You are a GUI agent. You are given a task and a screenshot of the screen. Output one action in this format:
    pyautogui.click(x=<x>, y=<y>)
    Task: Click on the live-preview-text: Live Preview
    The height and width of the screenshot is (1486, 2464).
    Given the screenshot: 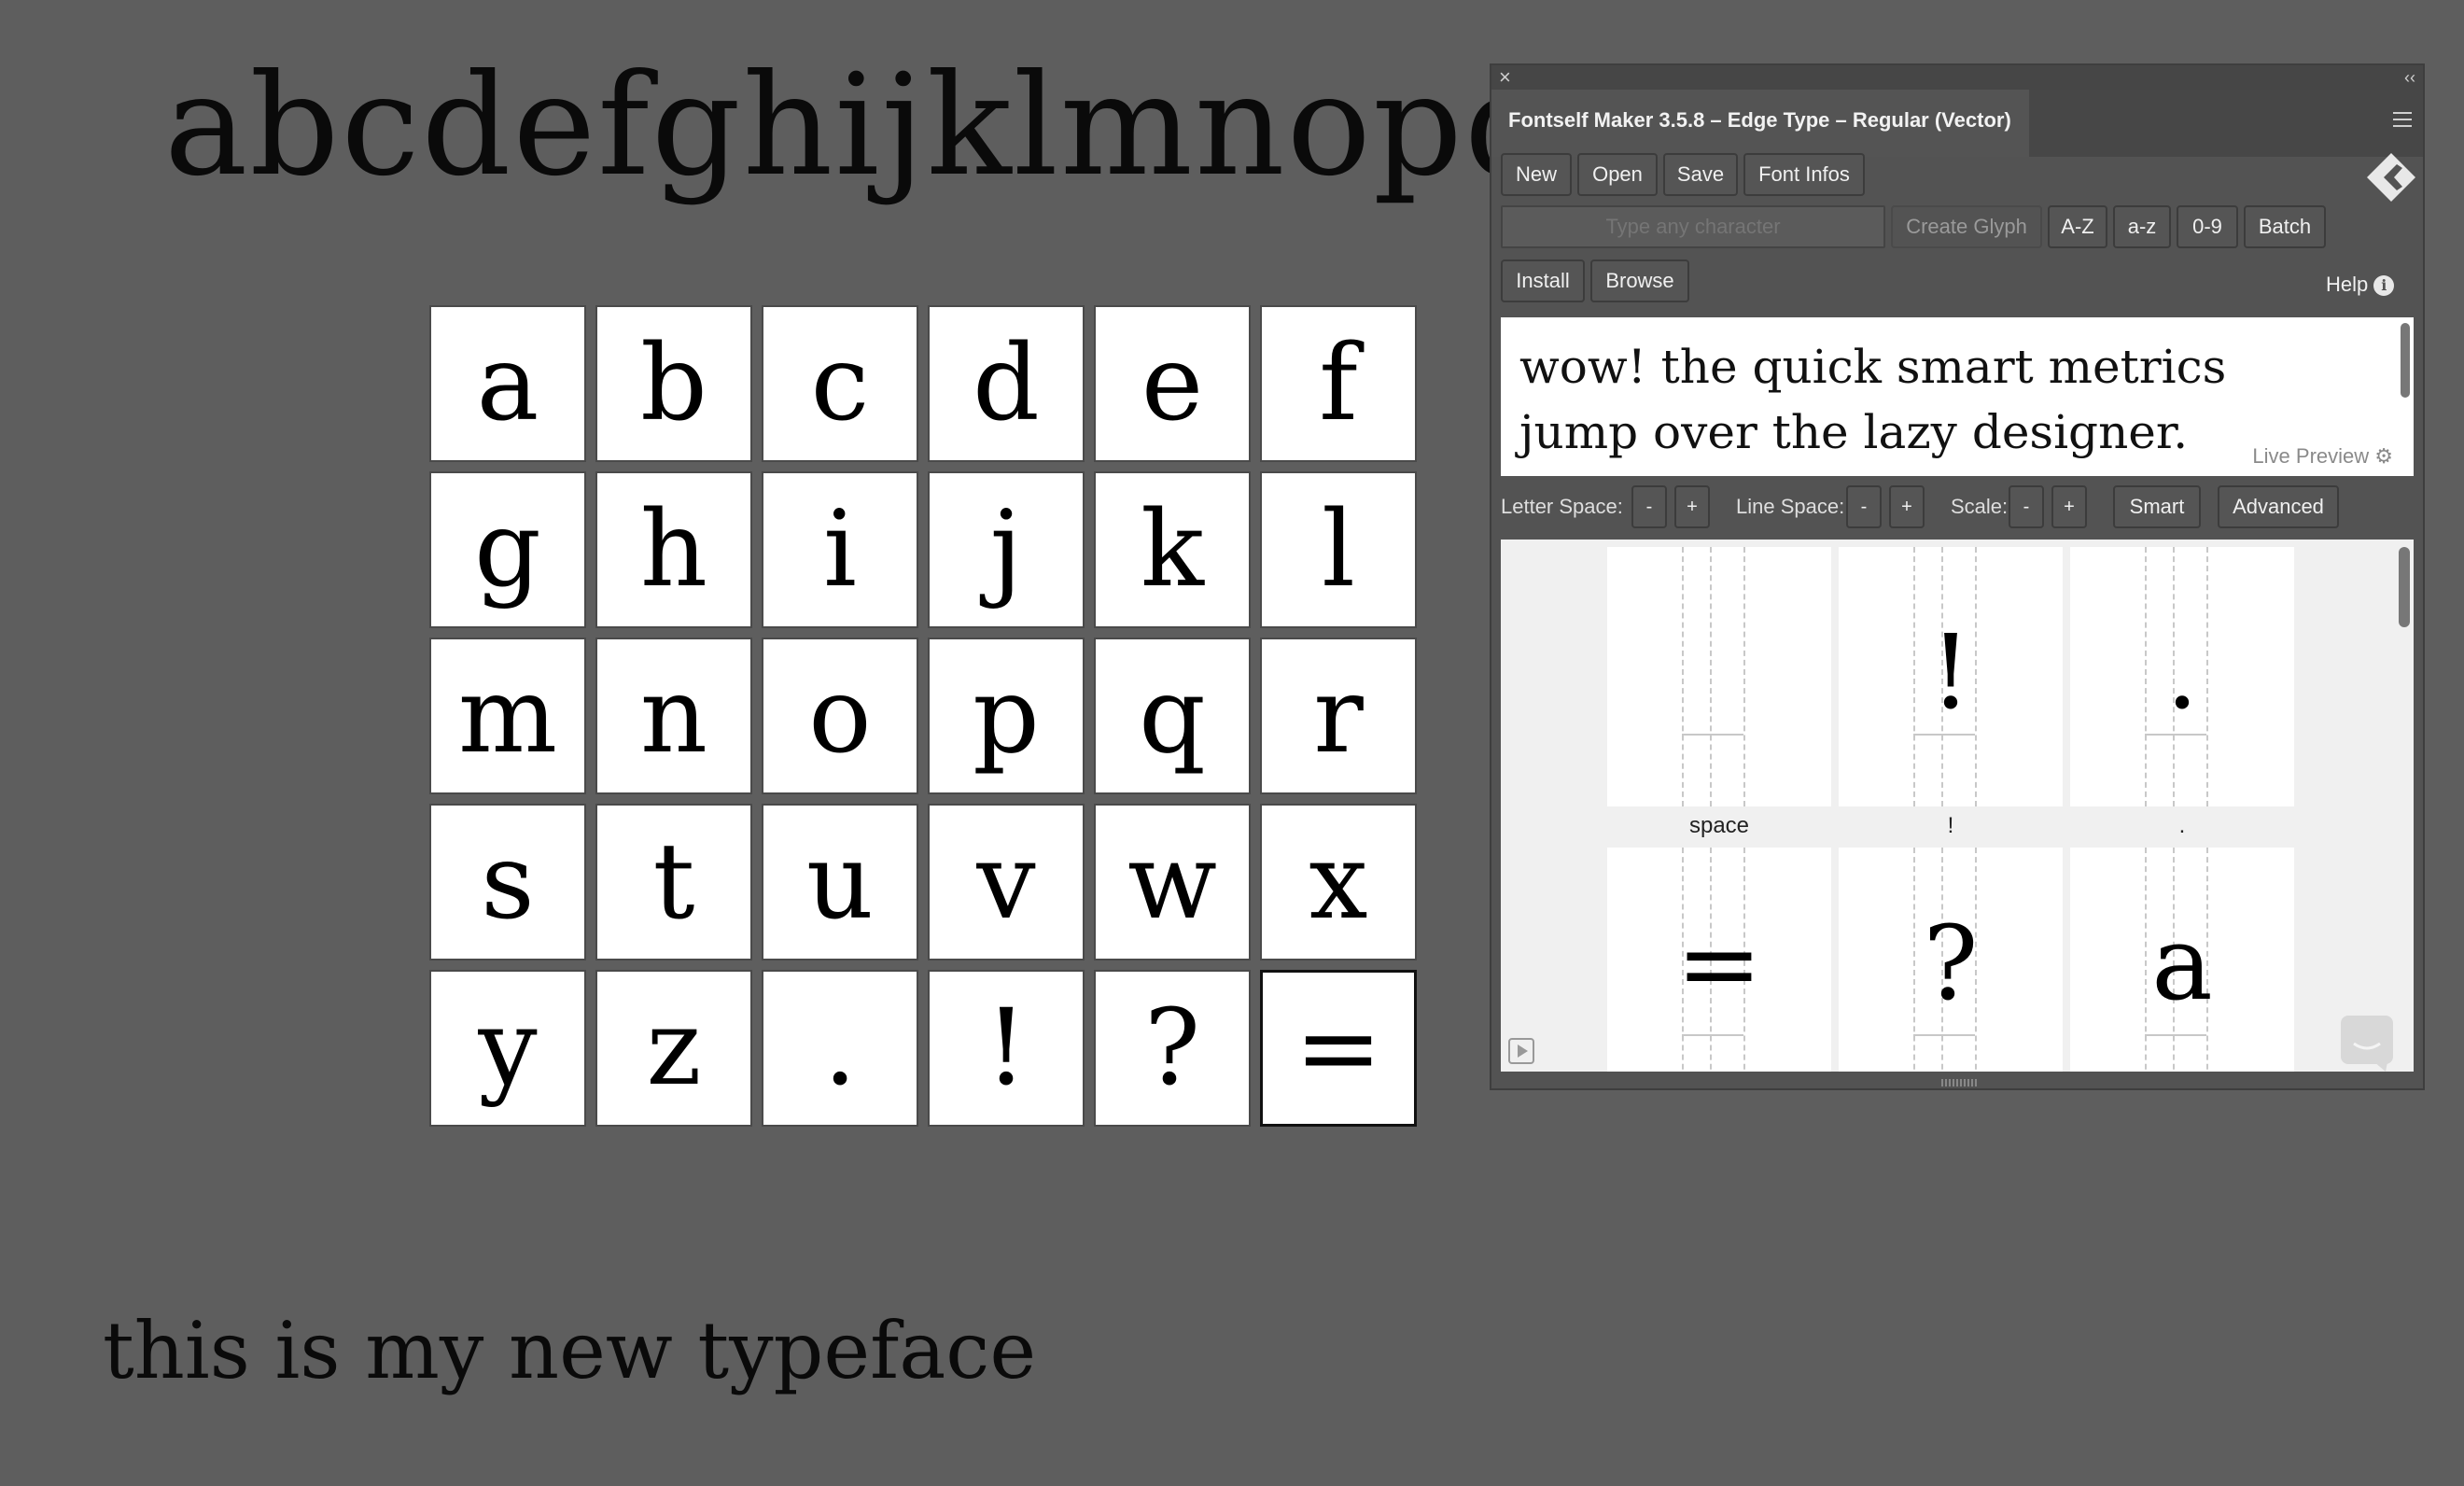 What is the action you would take?
    pyautogui.click(x=2311, y=456)
    